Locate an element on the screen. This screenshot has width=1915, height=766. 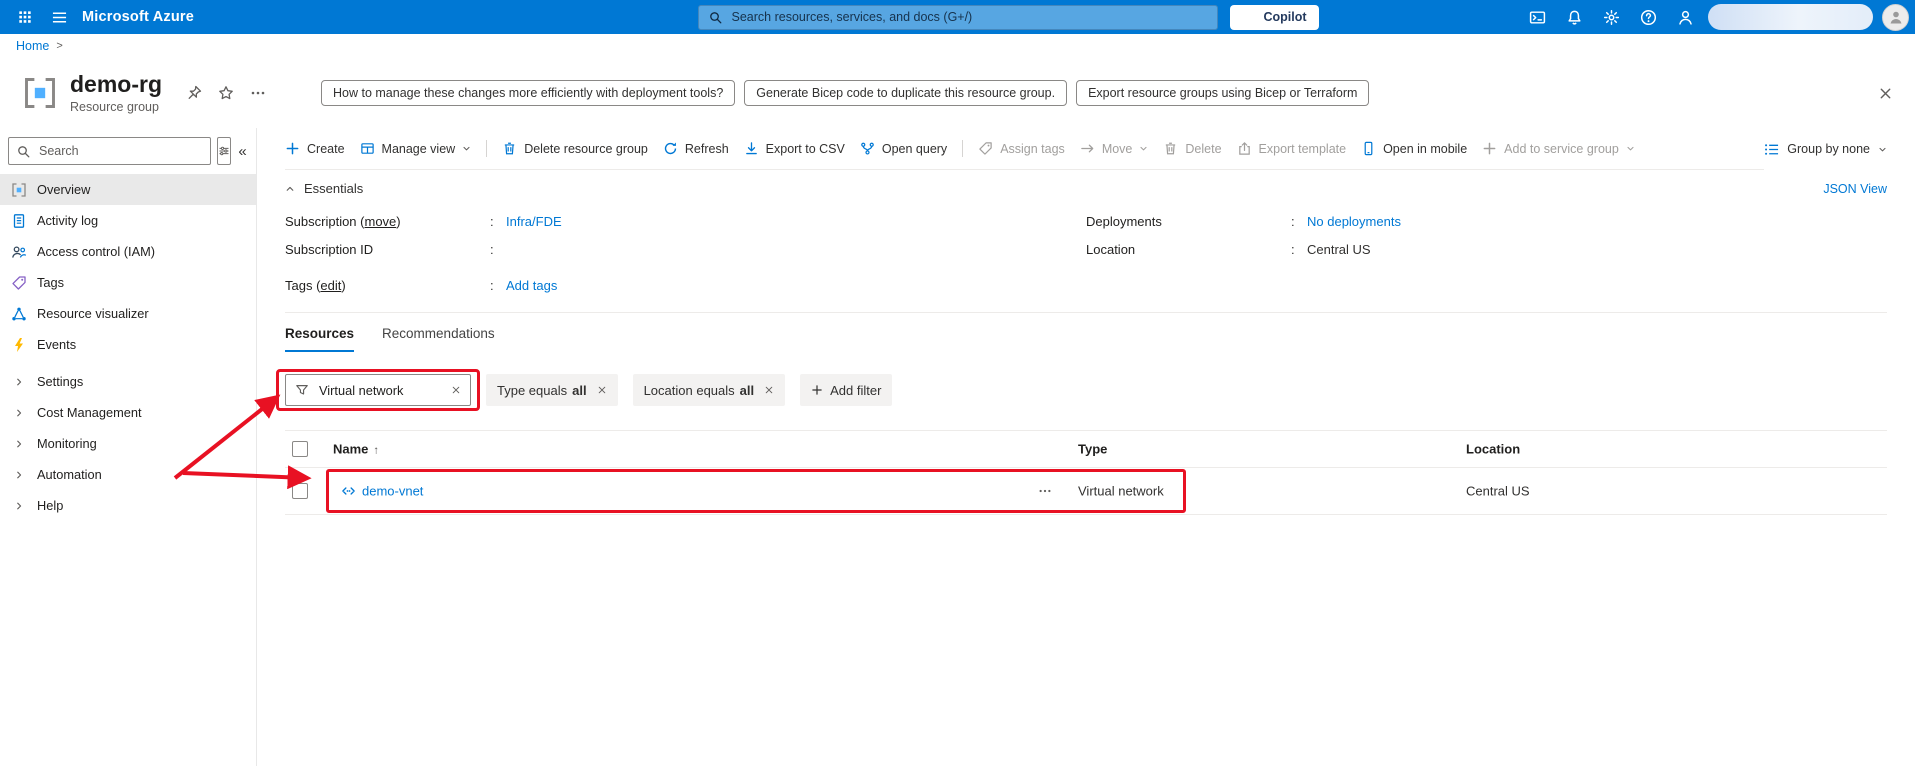
delete-button: Delete is located at coordinates (1192, 148).